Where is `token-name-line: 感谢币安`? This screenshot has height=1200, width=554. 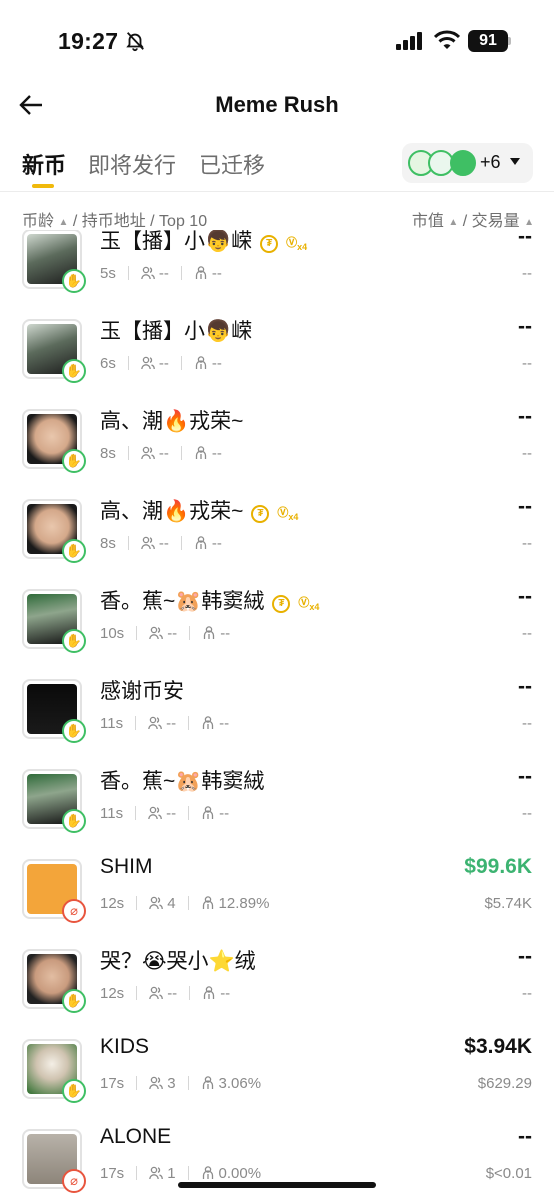
token-name-line: 感谢币安 is located at coordinates (142, 690).